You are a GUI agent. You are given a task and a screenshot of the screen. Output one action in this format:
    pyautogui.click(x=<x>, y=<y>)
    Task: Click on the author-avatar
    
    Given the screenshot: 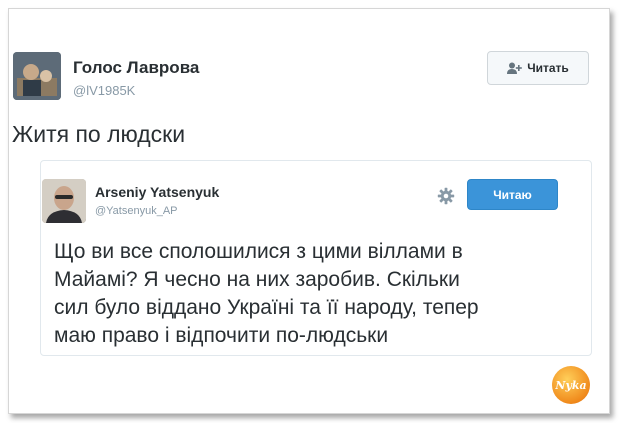 What is the action you would take?
    pyautogui.click(x=37, y=76)
    